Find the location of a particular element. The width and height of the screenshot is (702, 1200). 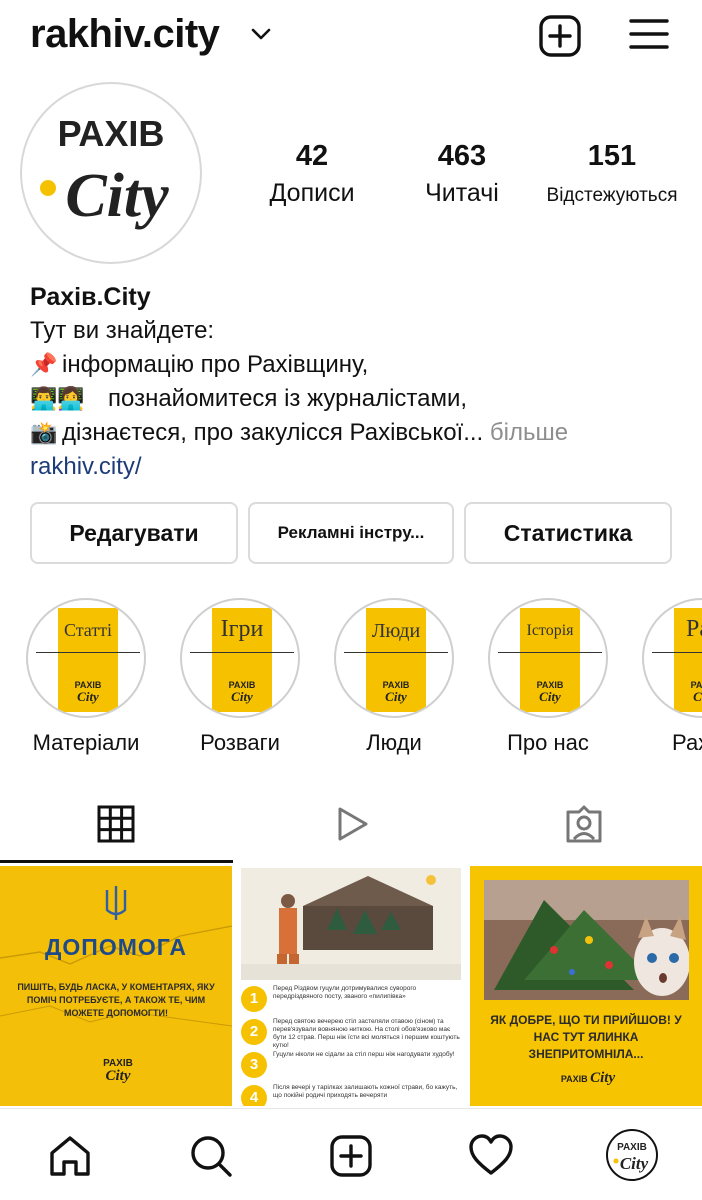

highlight-item: Історія РАХІВ City Про нас is located at coordinates (548, 677).